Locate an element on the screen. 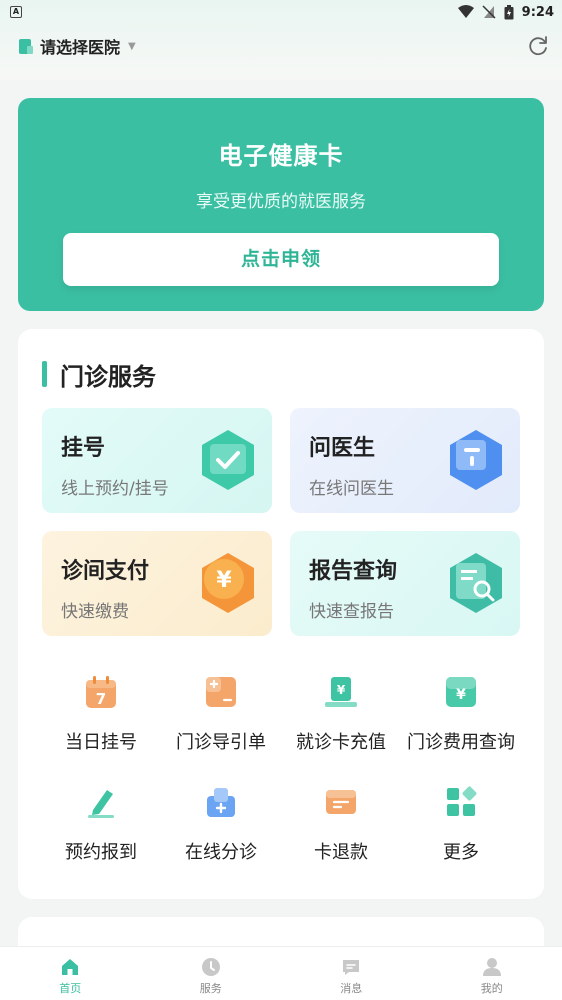  apply-card-button: 点击申领 is located at coordinates (281, 259).